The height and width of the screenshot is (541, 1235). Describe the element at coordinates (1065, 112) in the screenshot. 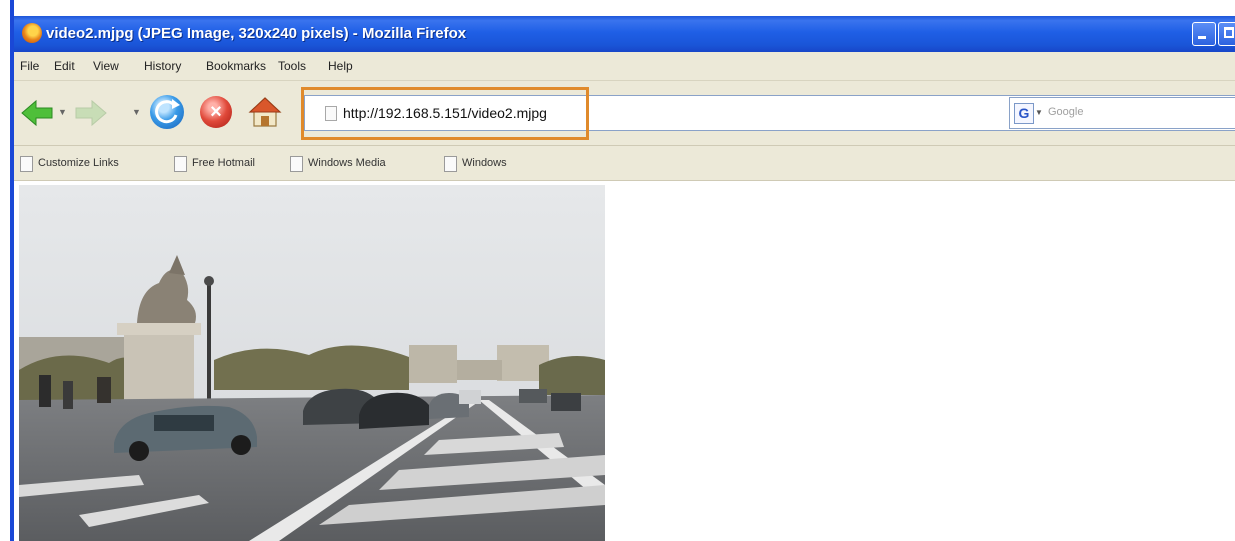

I see `search-placeholder: Google` at that location.